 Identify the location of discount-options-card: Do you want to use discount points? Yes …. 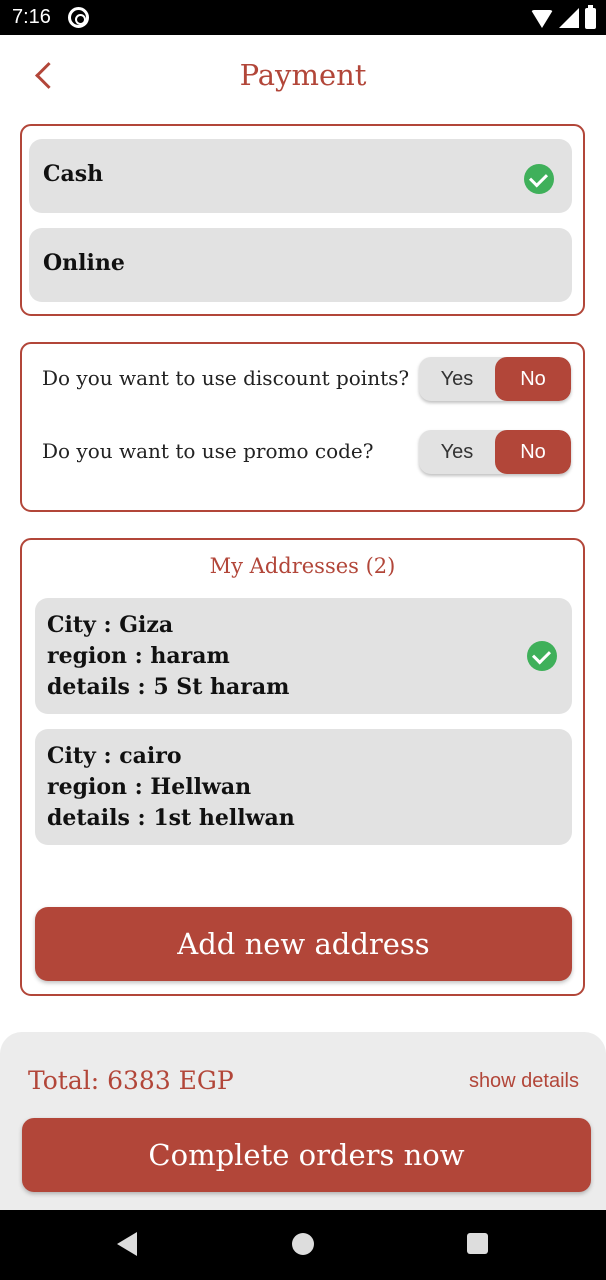
(302, 427).